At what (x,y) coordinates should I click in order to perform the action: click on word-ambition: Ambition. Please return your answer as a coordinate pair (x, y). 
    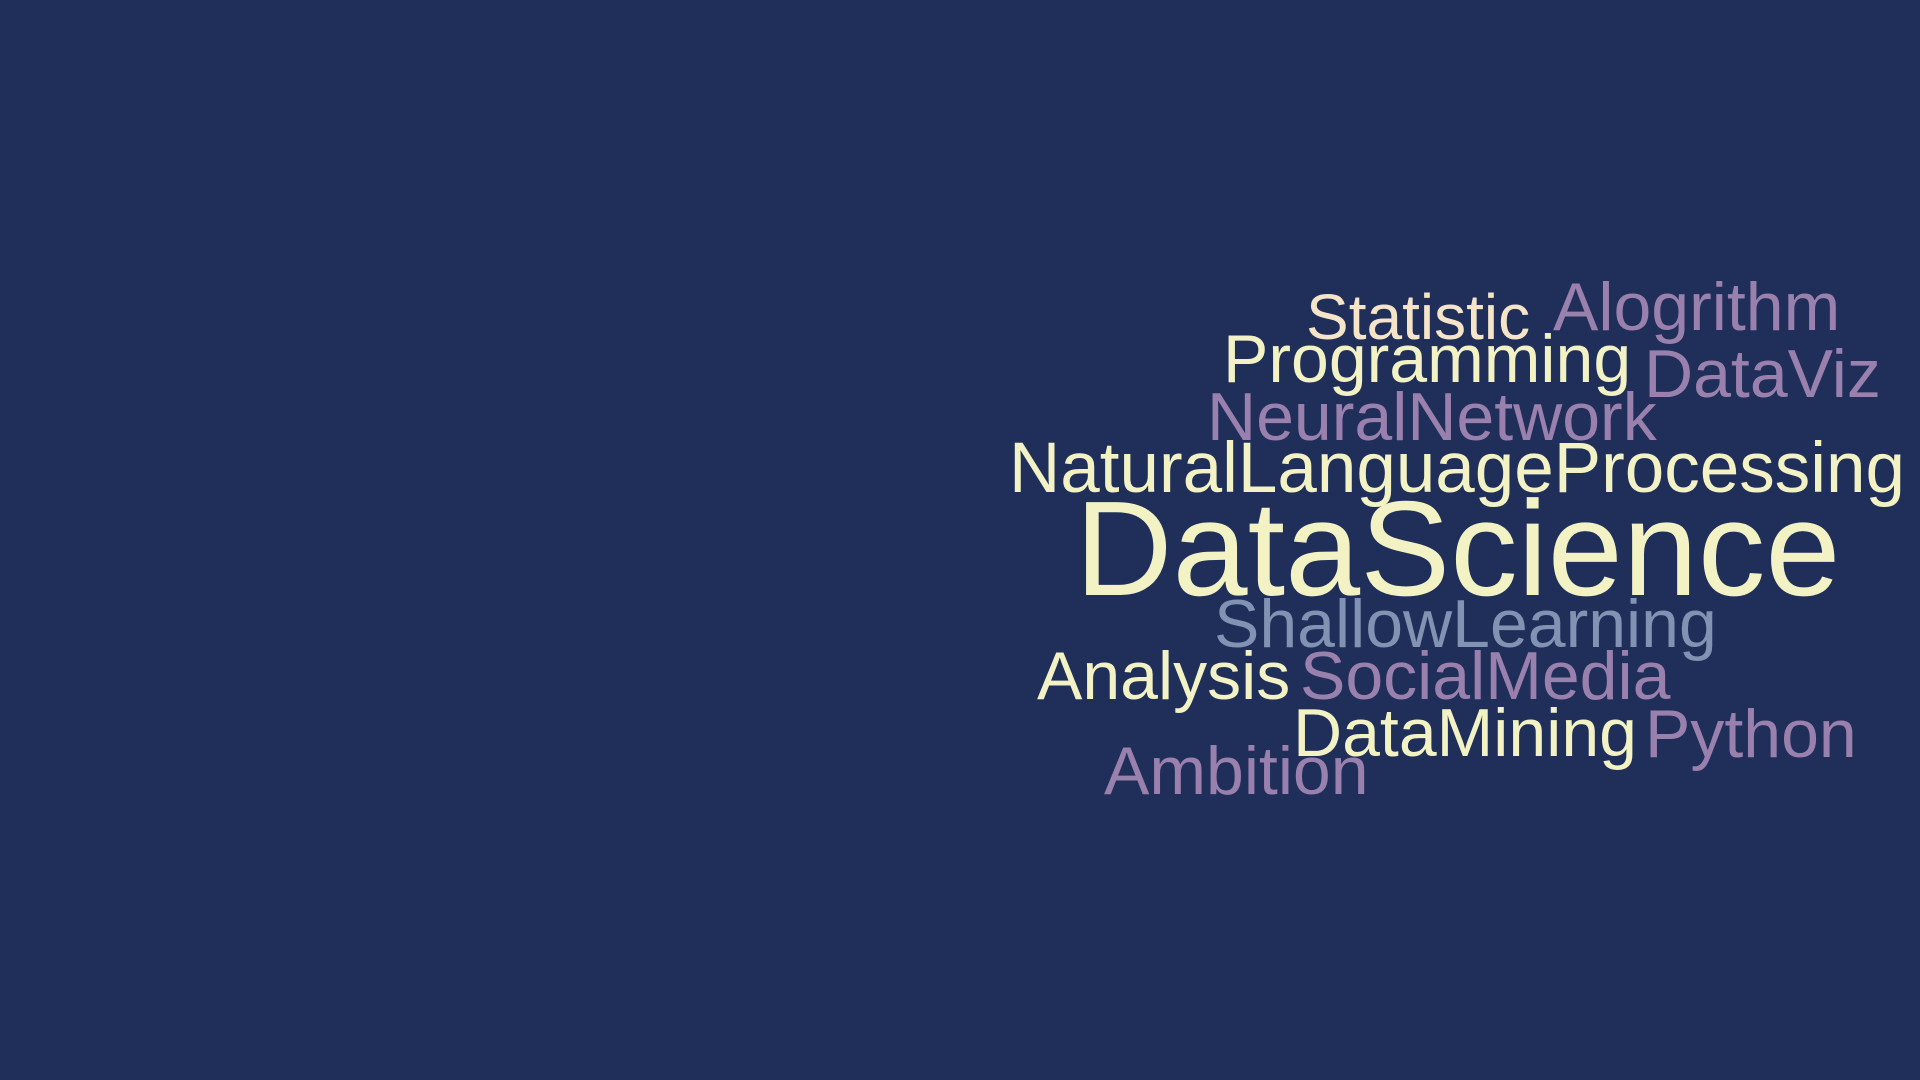
    Looking at the image, I should click on (1236, 771).